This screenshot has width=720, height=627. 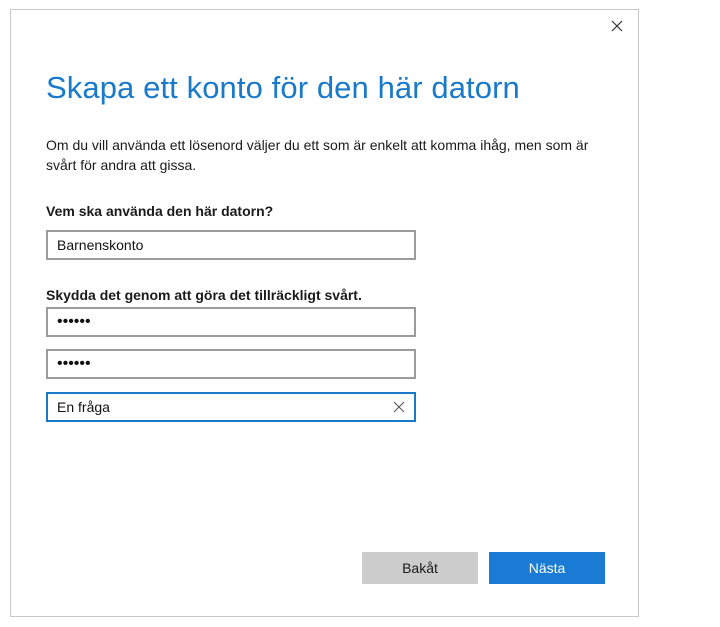 I want to click on username-input, so click(x=231, y=245).